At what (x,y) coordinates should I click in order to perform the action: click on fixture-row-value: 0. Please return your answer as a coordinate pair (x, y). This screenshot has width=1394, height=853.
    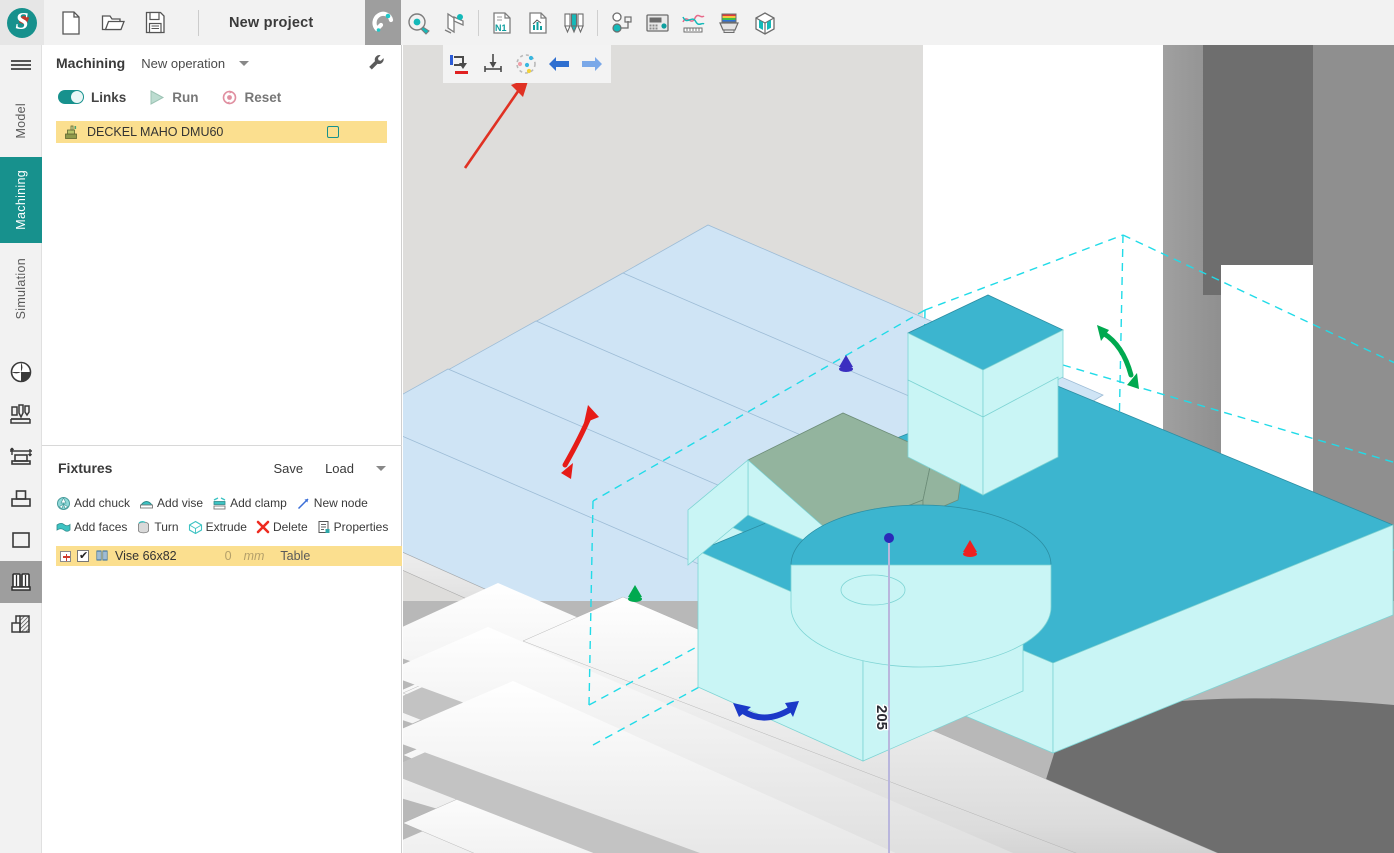
    Looking at the image, I should click on (228, 556).